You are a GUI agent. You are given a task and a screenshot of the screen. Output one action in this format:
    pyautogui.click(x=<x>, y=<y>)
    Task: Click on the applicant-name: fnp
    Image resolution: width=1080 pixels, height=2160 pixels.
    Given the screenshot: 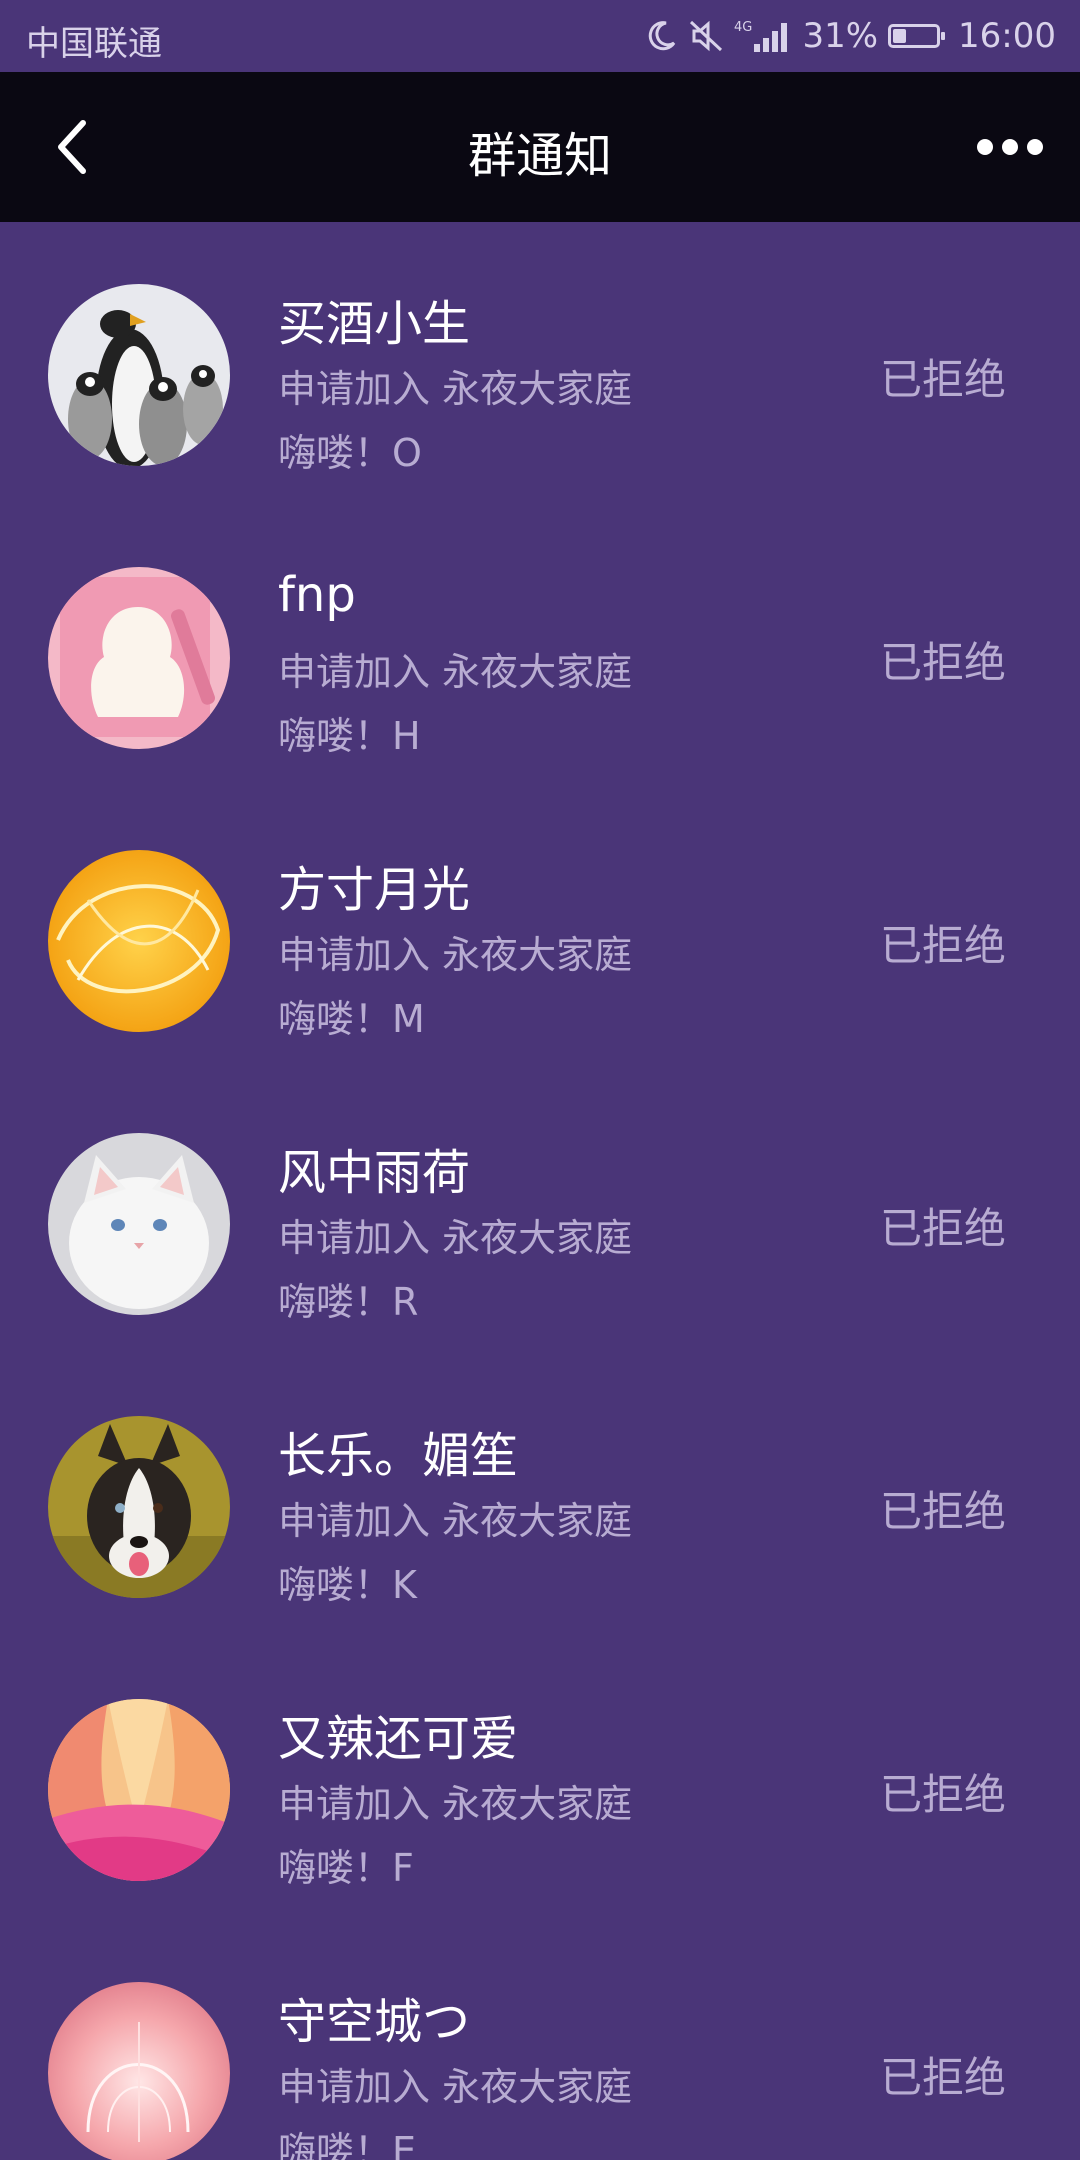 What is the action you would take?
    pyautogui.click(x=317, y=595)
    